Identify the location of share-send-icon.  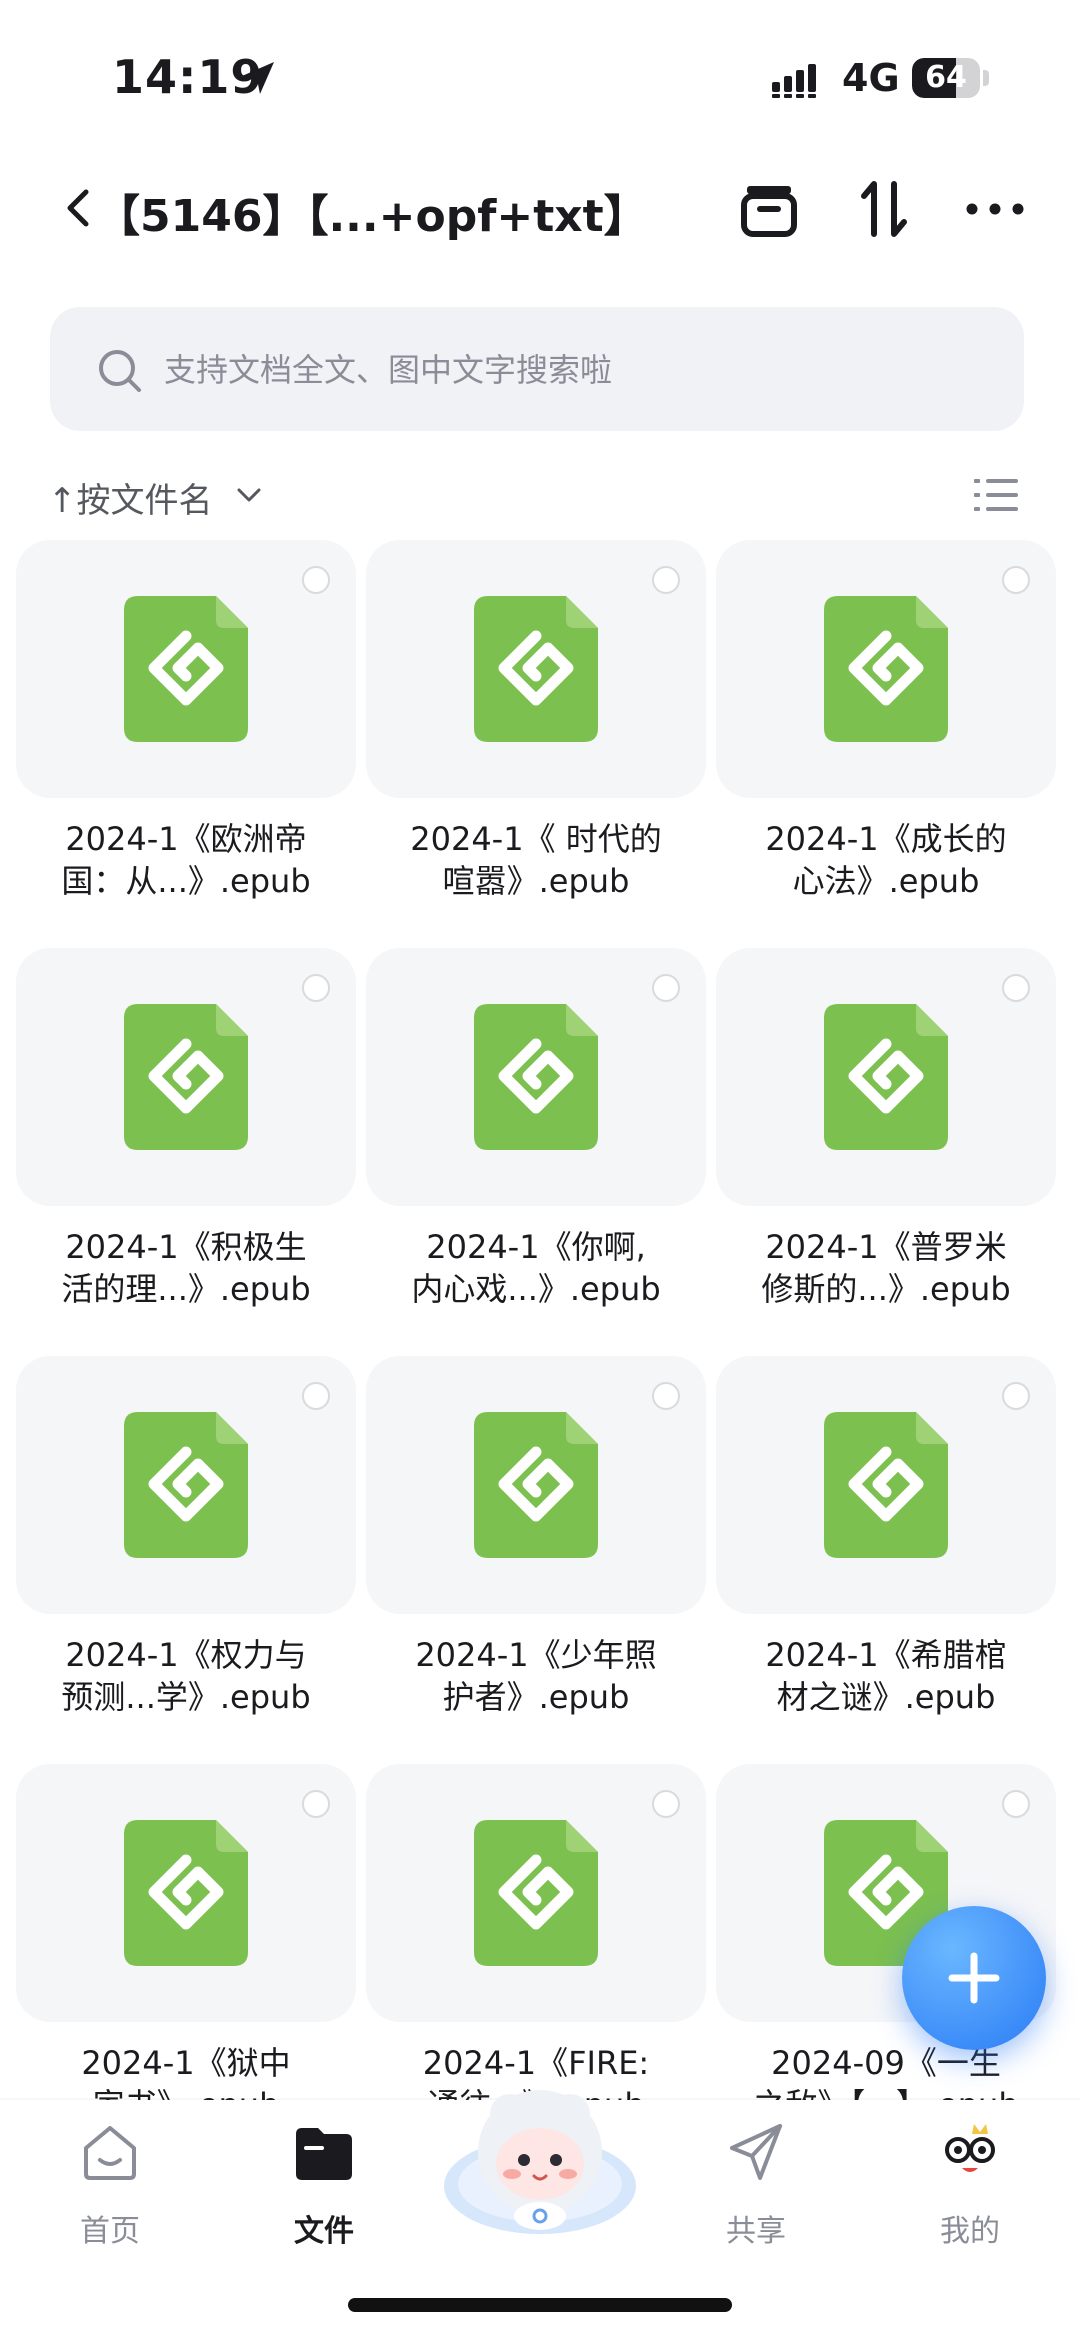
(756, 2152).